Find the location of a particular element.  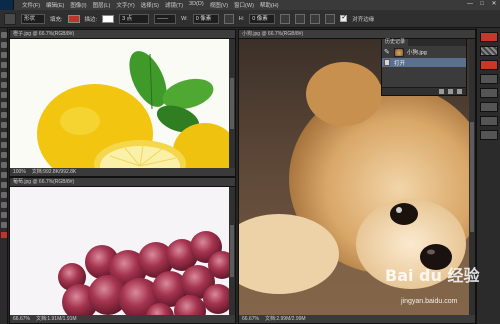

height-field: 0 像素 is located at coordinates (262, 18).